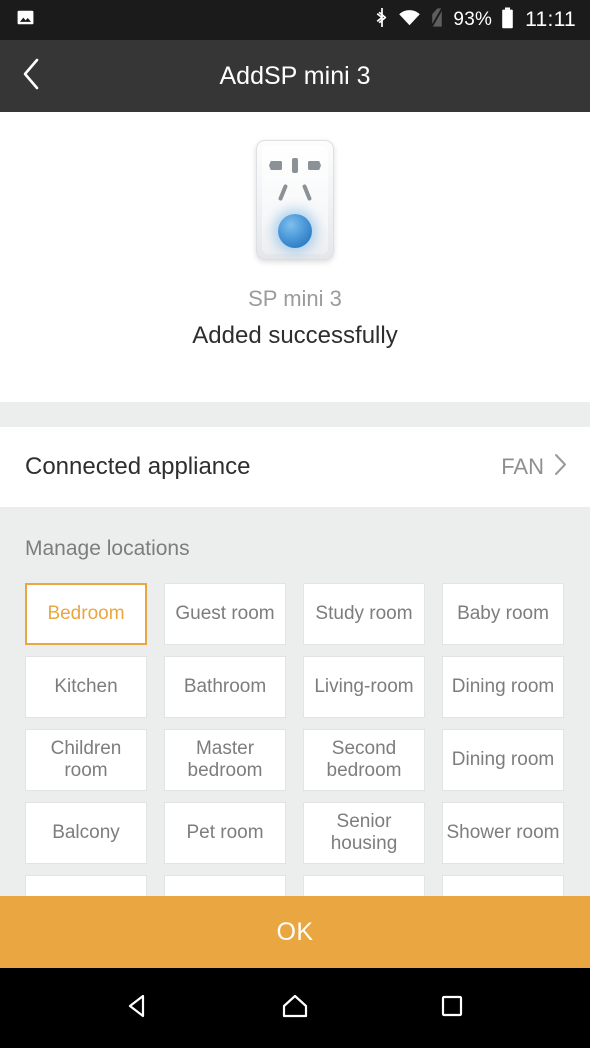 The height and width of the screenshot is (1048, 590). What do you see at coordinates (507, 20) in the screenshot?
I see `battery-icon` at bounding box center [507, 20].